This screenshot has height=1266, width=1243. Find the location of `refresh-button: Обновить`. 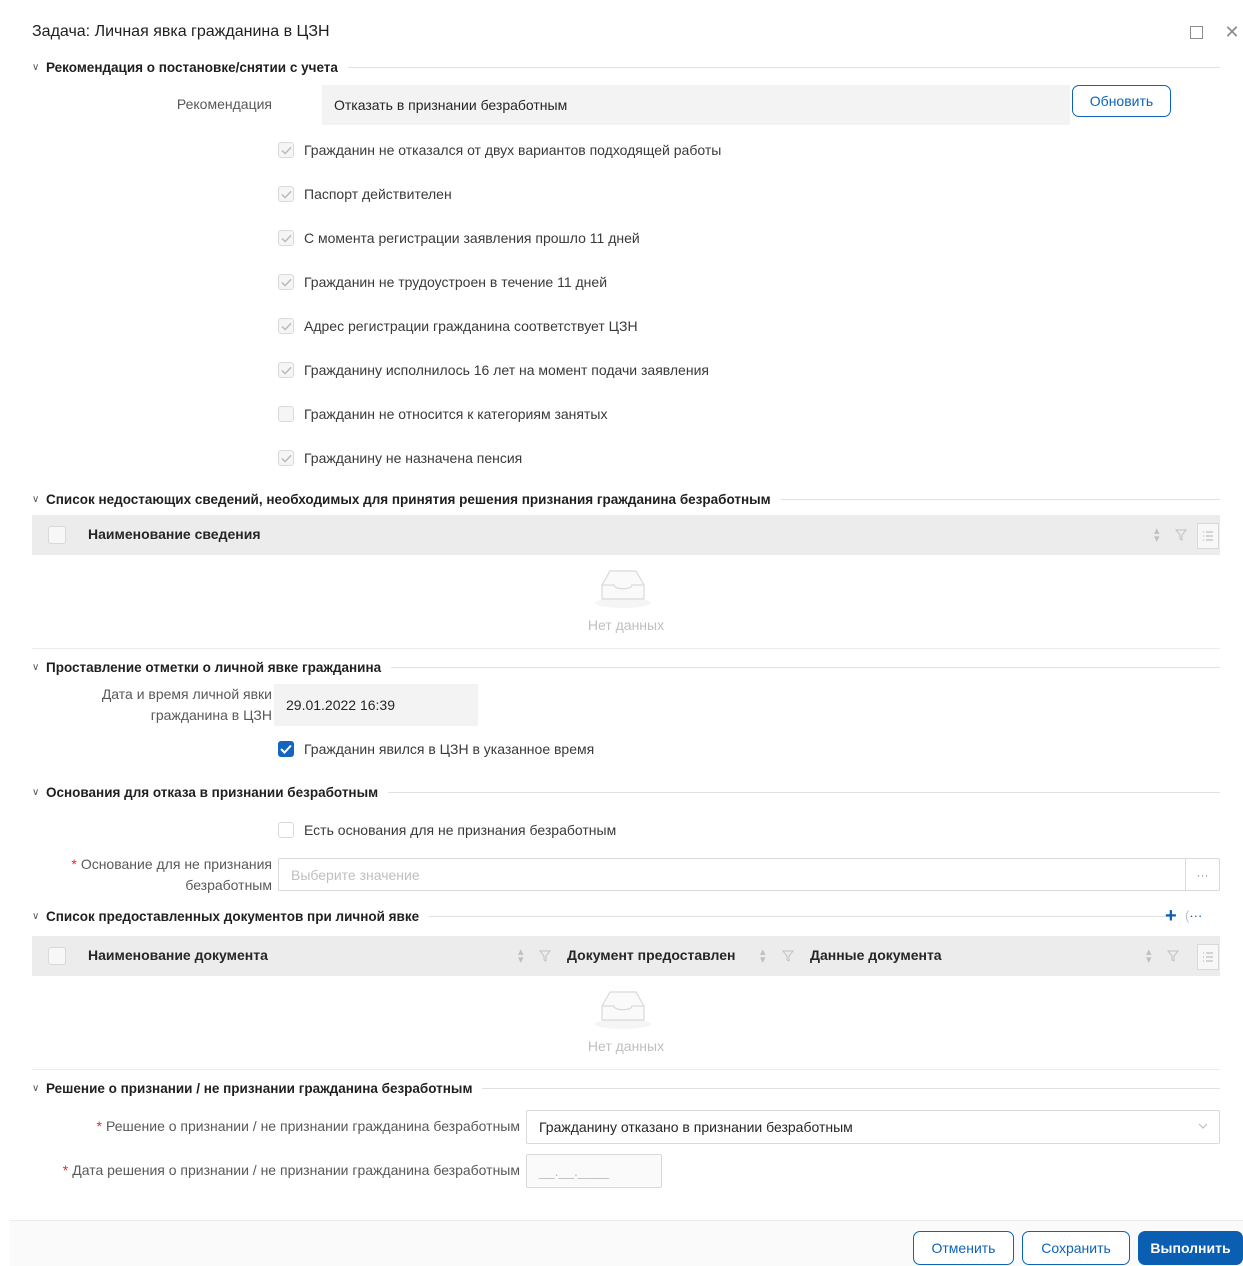

refresh-button: Обновить is located at coordinates (1121, 101).